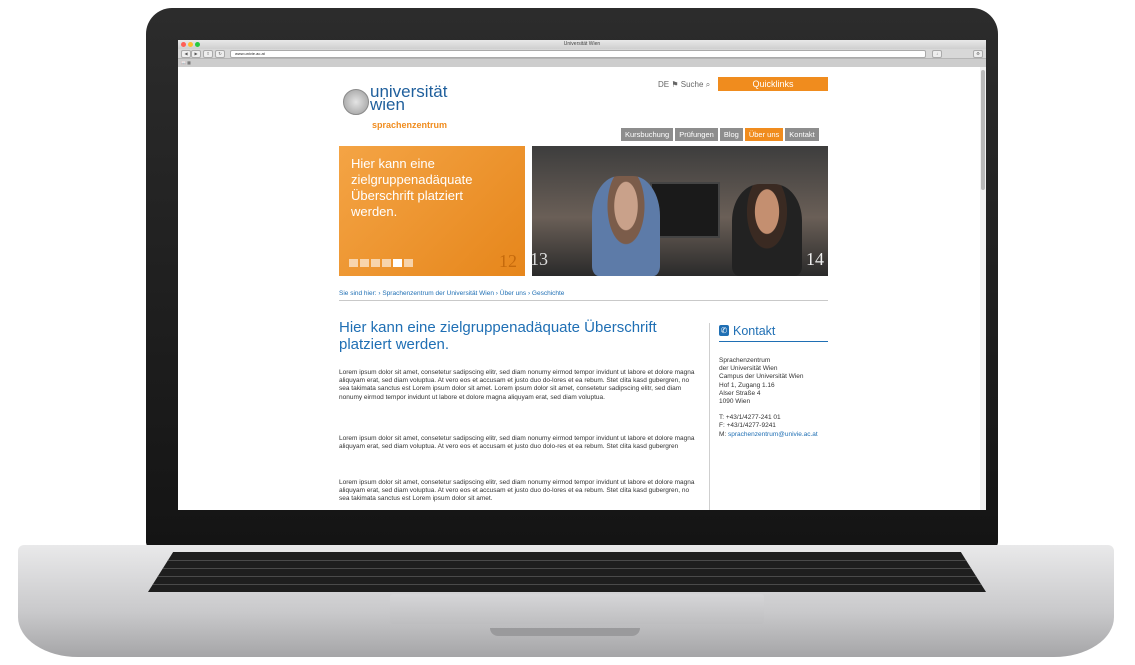  I want to click on email-line: M: sprachenzentrum@univie.ac.at, so click(768, 435).